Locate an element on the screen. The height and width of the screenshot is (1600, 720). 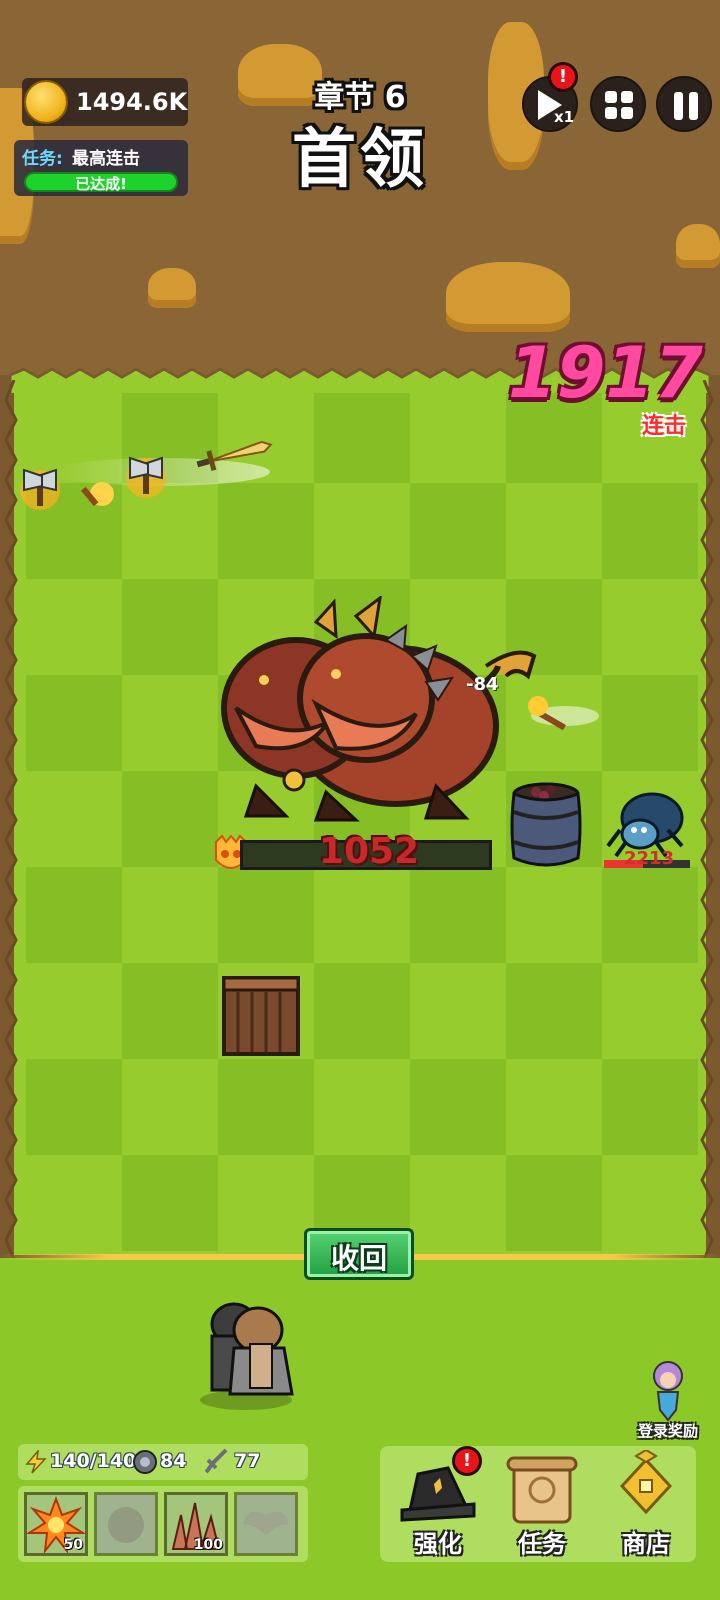
bottom-menu: ! 强化 任务 商店 is located at coordinates (538, 1504).